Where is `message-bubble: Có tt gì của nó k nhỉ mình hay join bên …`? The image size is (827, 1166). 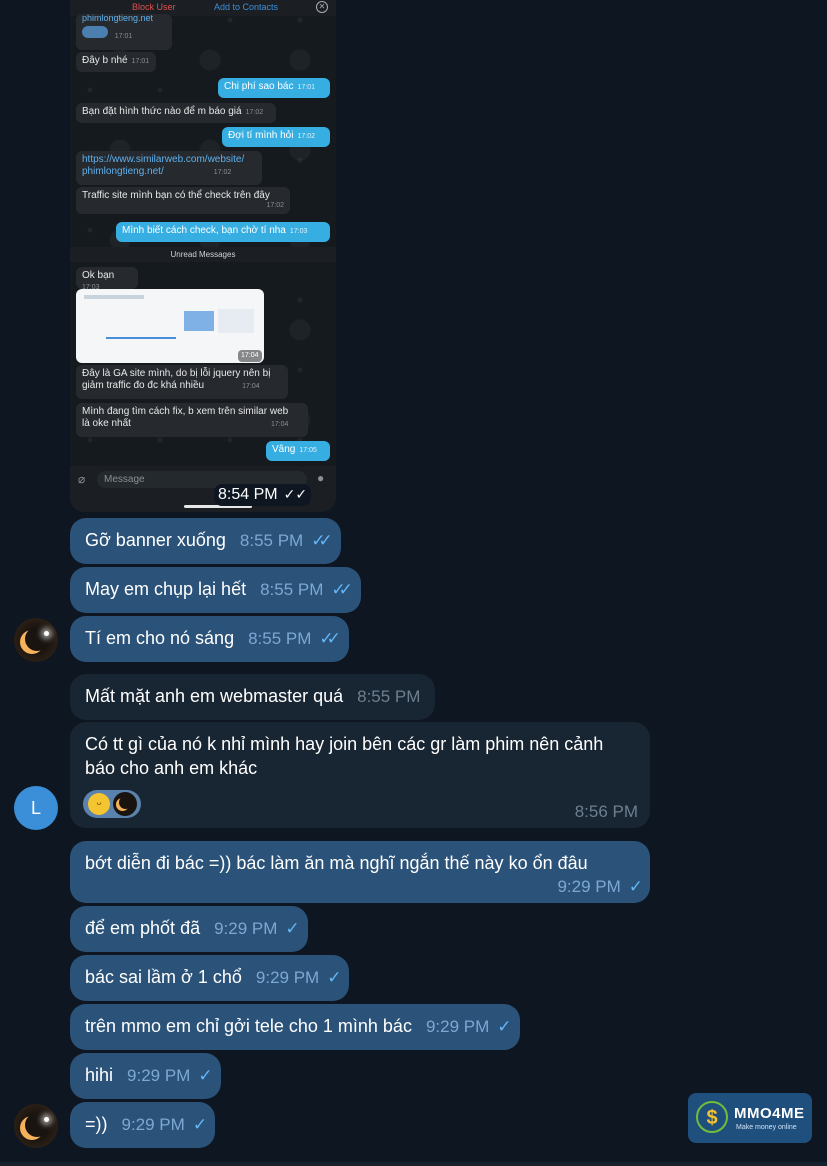
message-bubble: Có tt gì của nó k nhỉ mình hay join bên … is located at coordinates (360, 775).